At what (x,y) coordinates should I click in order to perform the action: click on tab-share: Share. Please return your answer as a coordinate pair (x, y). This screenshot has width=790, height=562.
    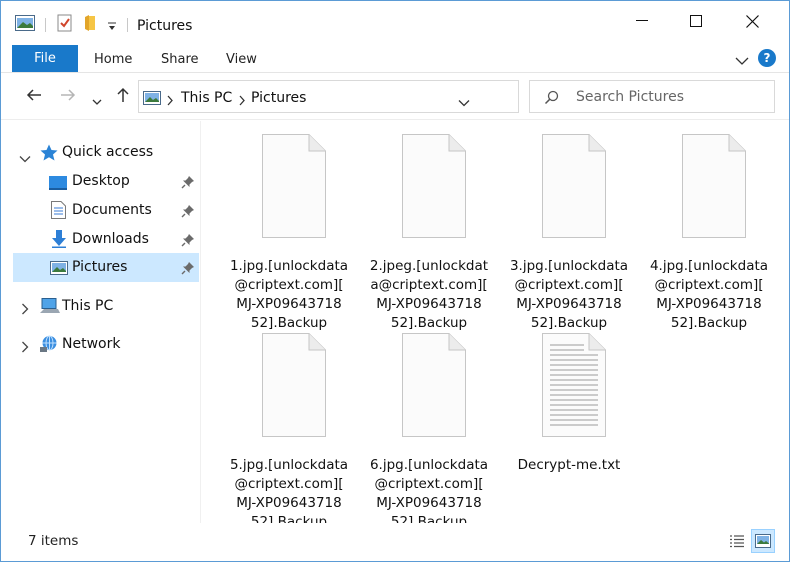
    Looking at the image, I should click on (180, 59).